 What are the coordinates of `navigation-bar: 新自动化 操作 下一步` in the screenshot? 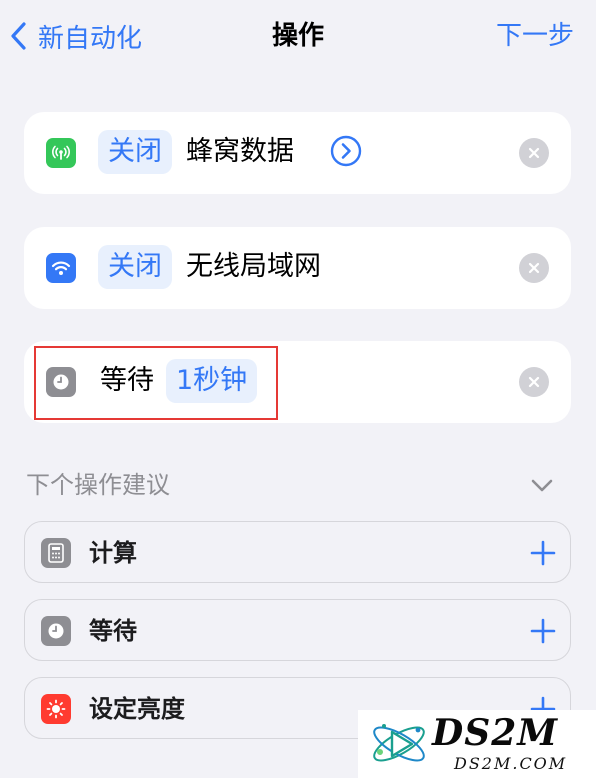 It's located at (298, 36).